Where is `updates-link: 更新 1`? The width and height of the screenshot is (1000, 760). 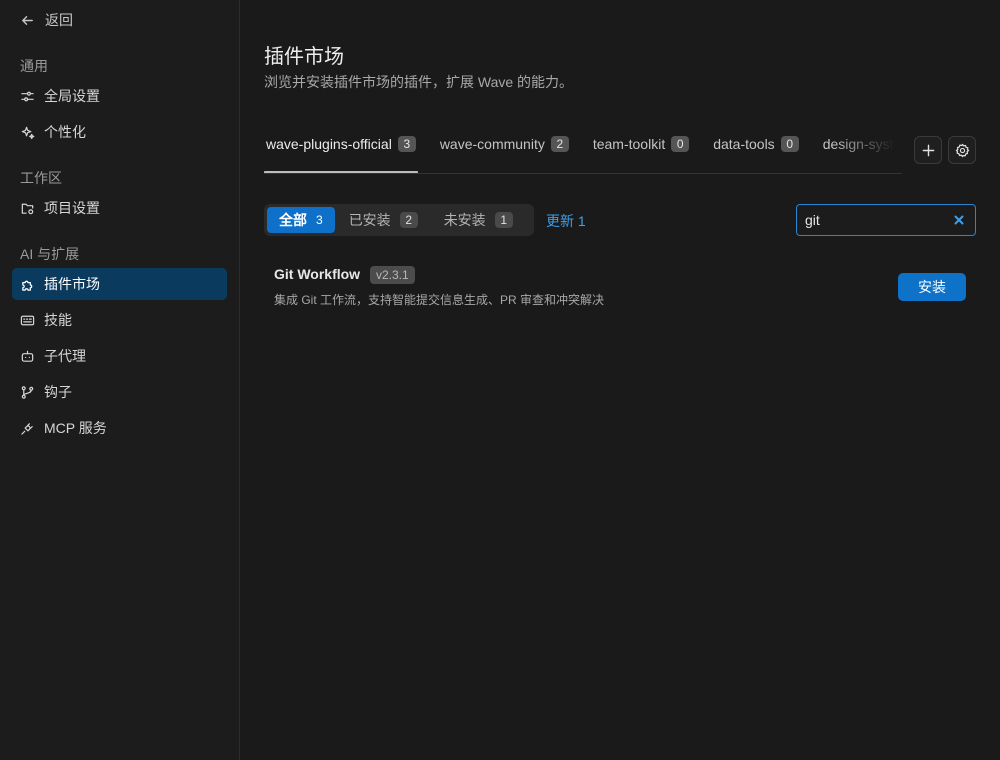 updates-link: 更新 1 is located at coordinates (566, 221).